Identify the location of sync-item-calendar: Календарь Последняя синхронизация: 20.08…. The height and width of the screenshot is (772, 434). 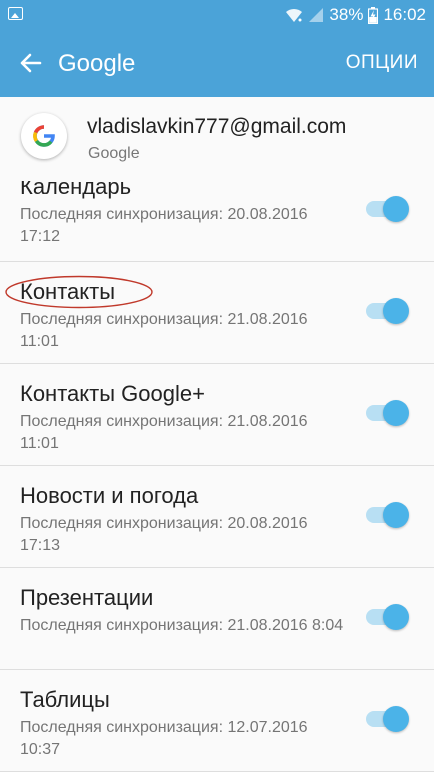
(217, 221).